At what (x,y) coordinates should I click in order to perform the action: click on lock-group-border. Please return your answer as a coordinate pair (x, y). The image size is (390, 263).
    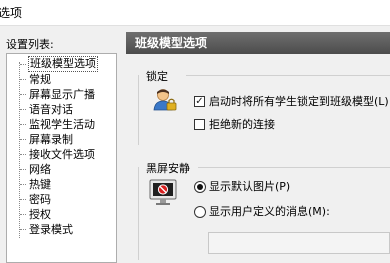
    Looking at the image, I should click on (138, 110).